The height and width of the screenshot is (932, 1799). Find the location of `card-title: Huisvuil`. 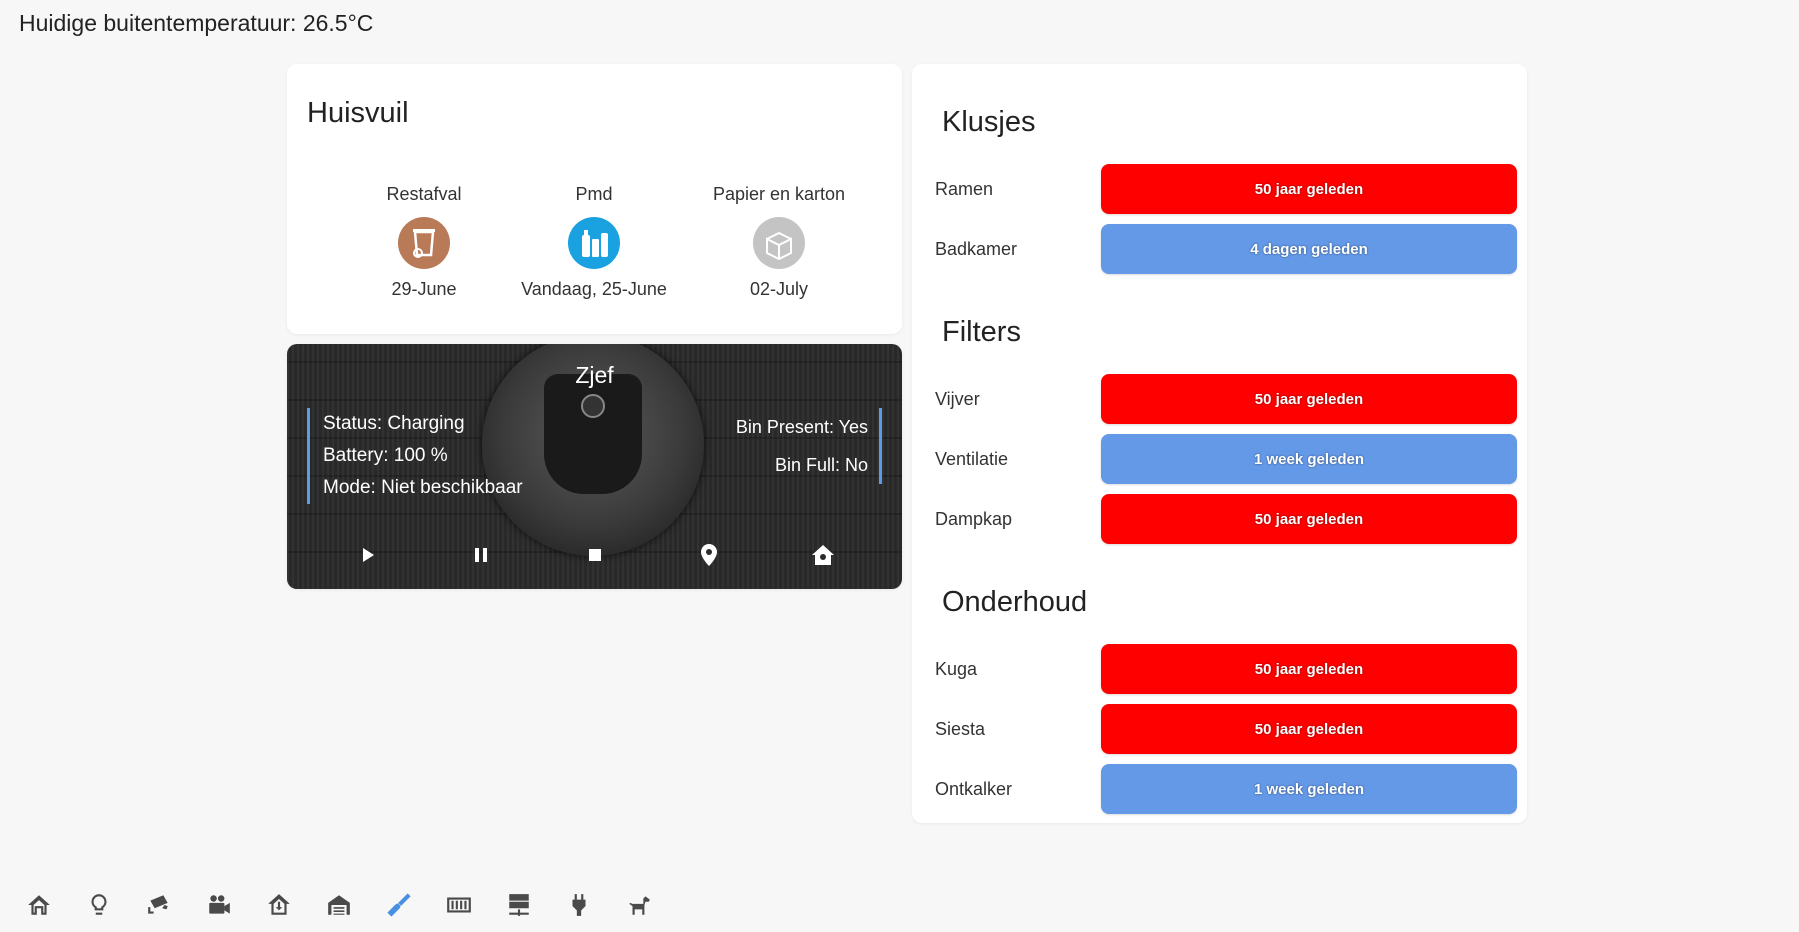

card-title: Huisvuil is located at coordinates (358, 113).